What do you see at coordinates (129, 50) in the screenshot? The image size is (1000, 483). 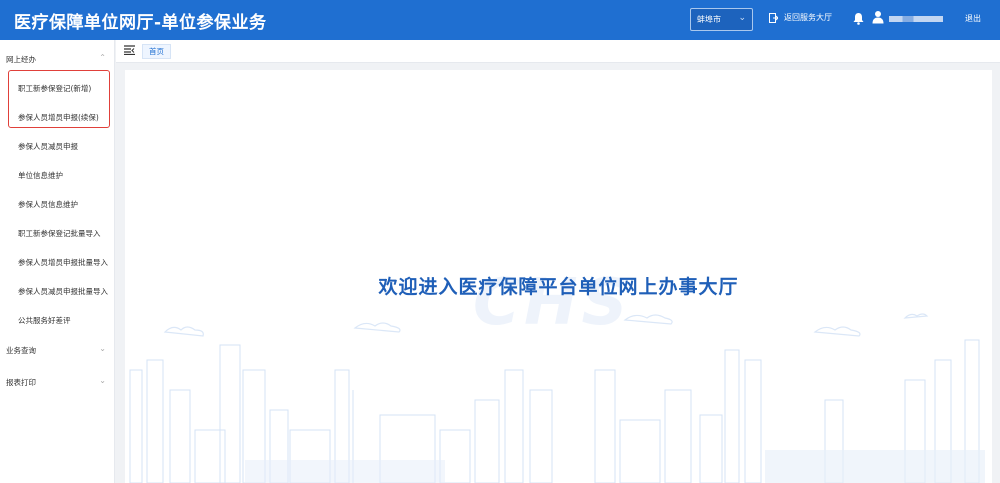 I see `menu-fold-icon` at bounding box center [129, 50].